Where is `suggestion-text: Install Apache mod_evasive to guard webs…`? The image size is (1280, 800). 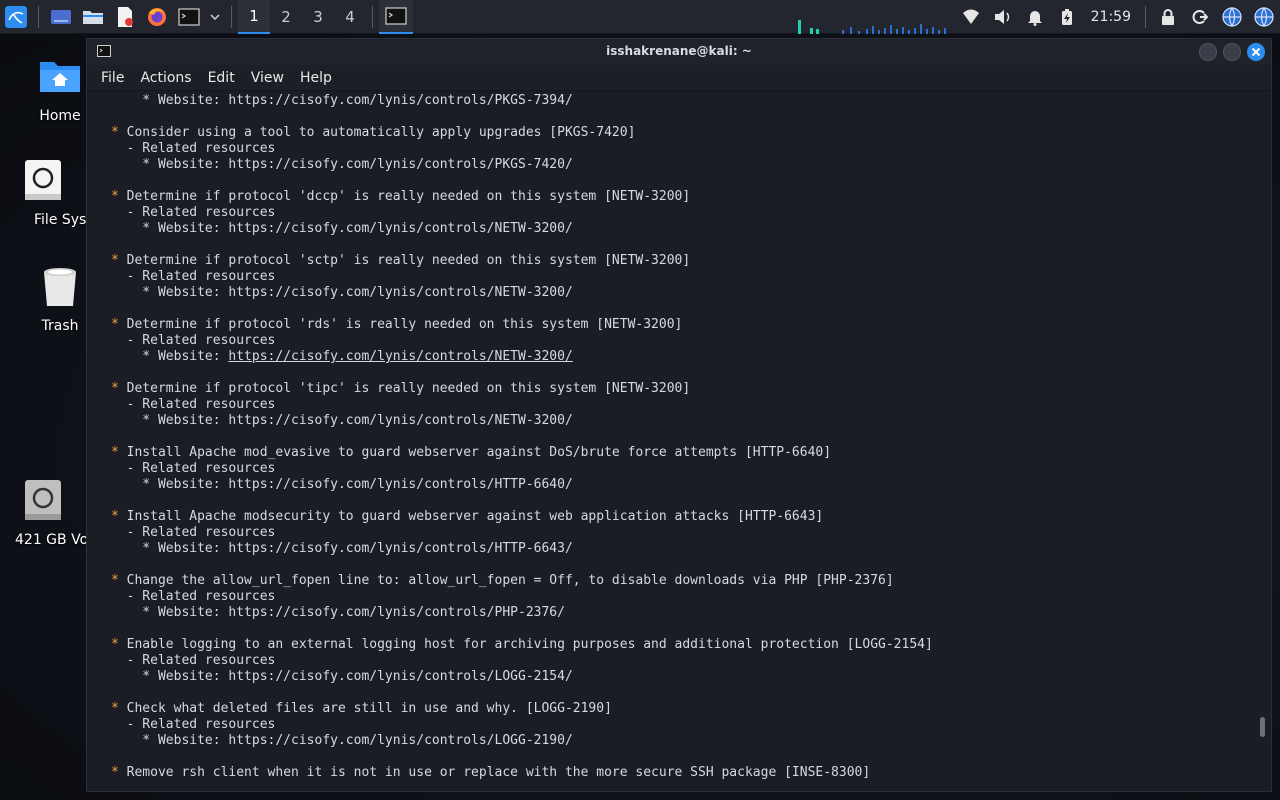
suggestion-text: Install Apache mod_evasive to guard webs… is located at coordinates (479, 452).